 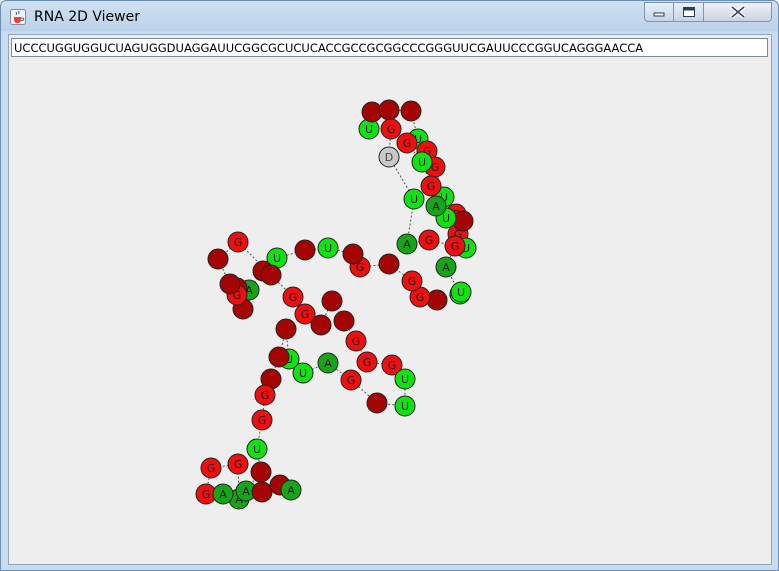 I want to click on nucleotide-65: U, so click(x=257, y=449).